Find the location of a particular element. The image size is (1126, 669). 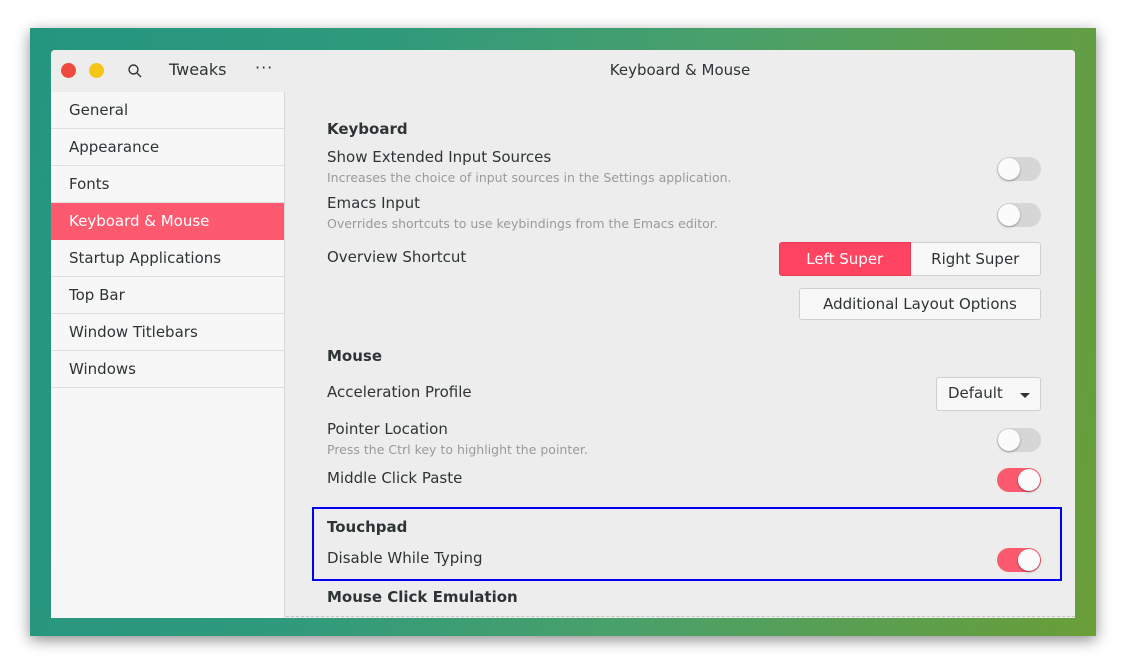

extended-input-switch is located at coordinates (1019, 169).